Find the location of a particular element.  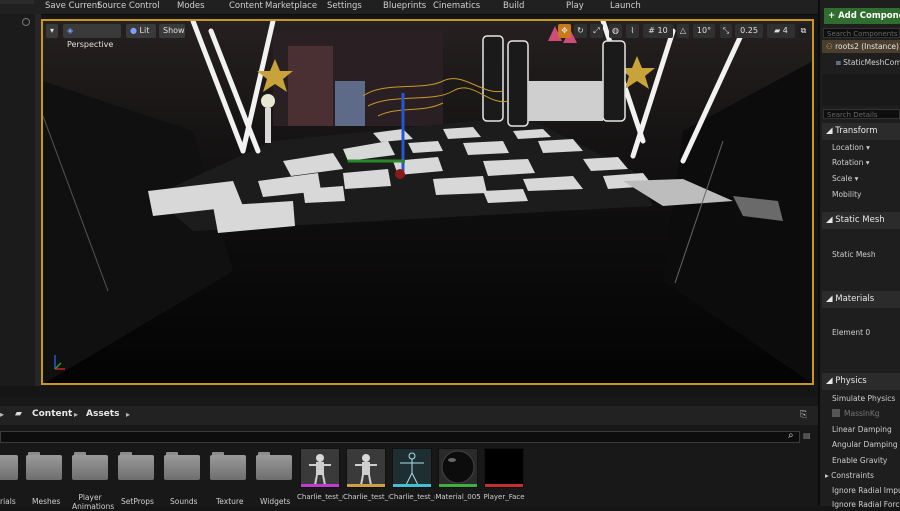

folder-label: Sounds is located at coordinates (184, 501).